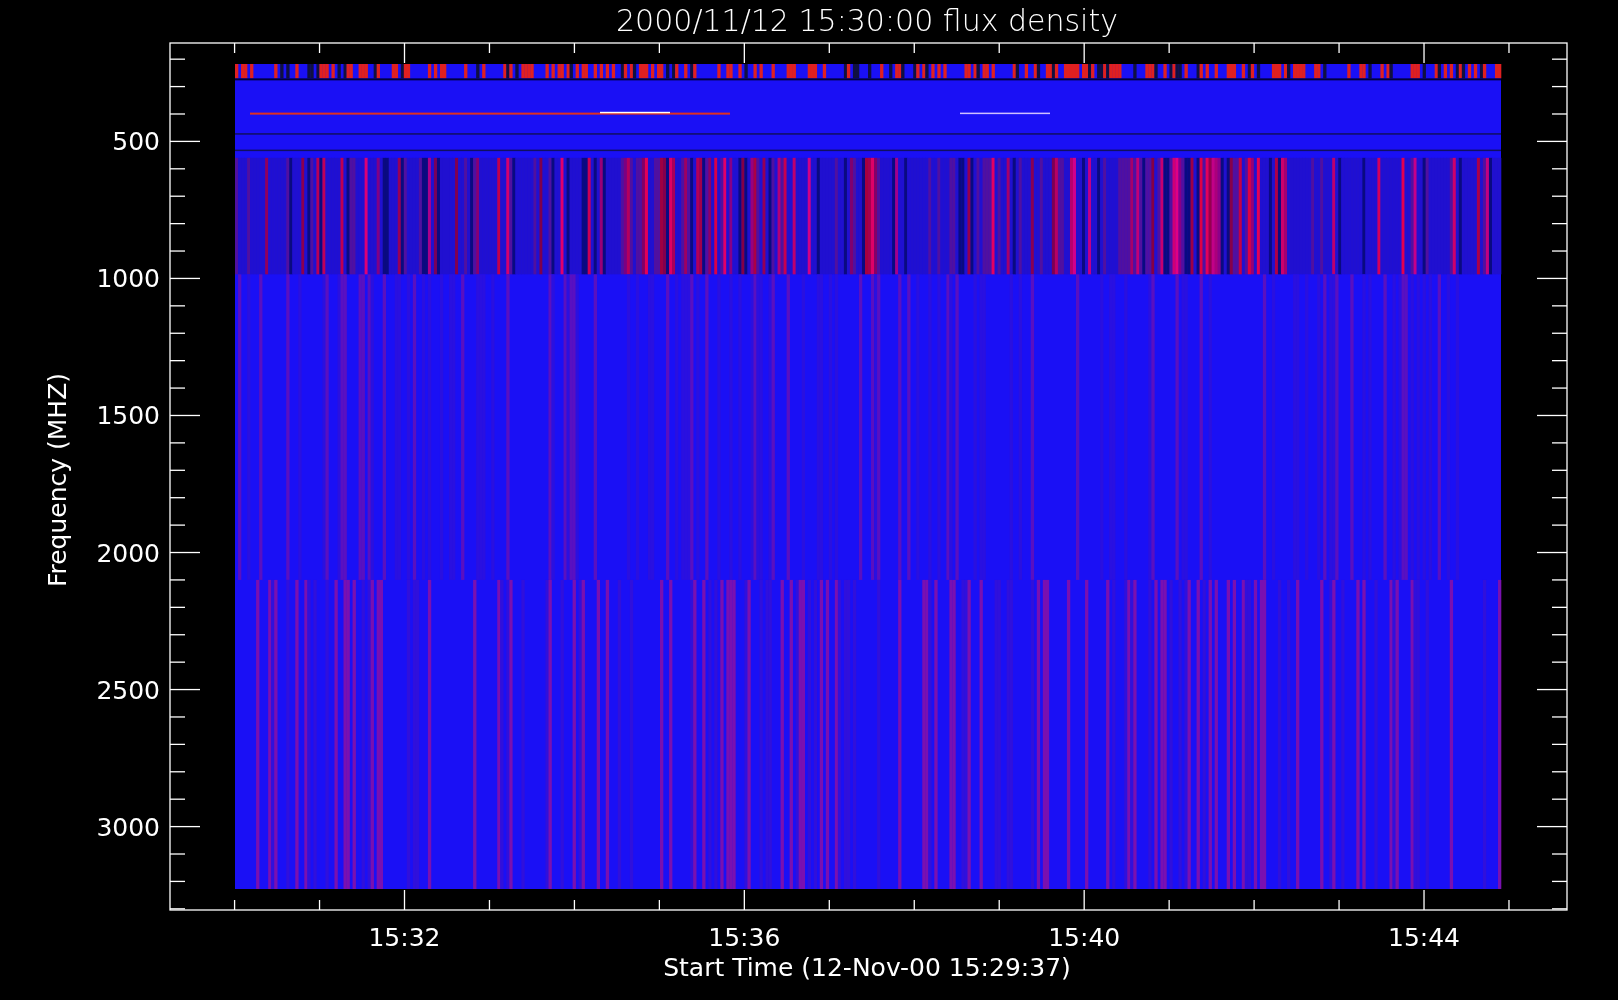 The height and width of the screenshot is (1000, 1618). What do you see at coordinates (128, 553) in the screenshot?
I see `y-tick-label: 2000` at bounding box center [128, 553].